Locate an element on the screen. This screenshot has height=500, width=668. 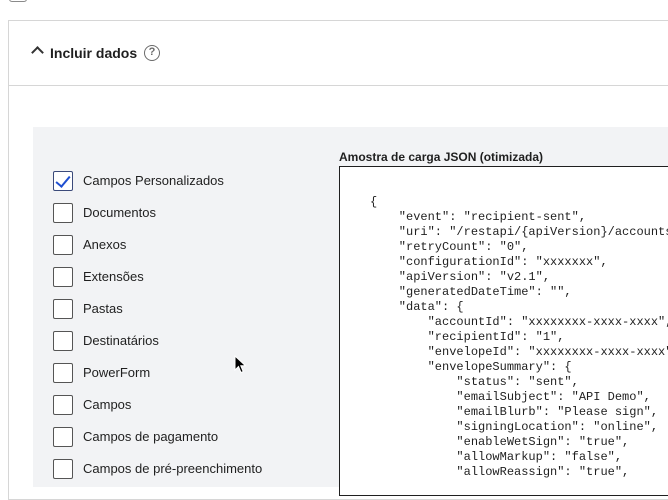
json-sample-title: Amostra de carga JSON (otimizada) is located at coordinates (441, 157).